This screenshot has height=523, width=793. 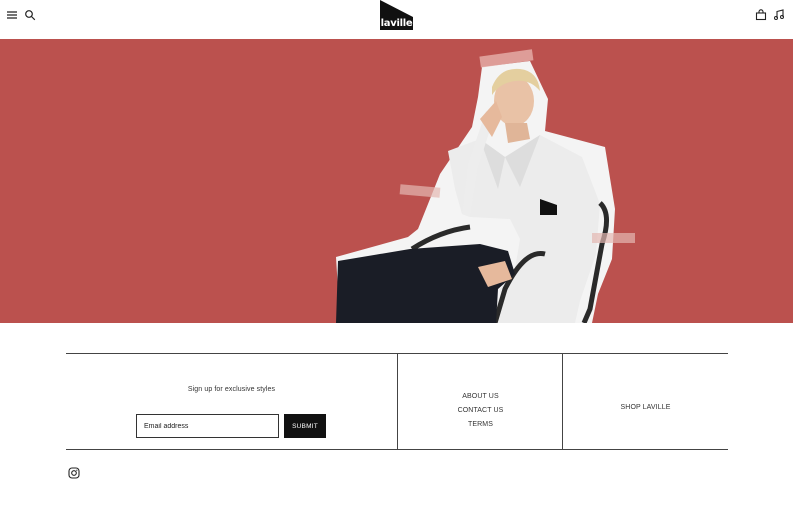 What do you see at coordinates (74, 473) in the screenshot?
I see `instagram-icon` at bounding box center [74, 473].